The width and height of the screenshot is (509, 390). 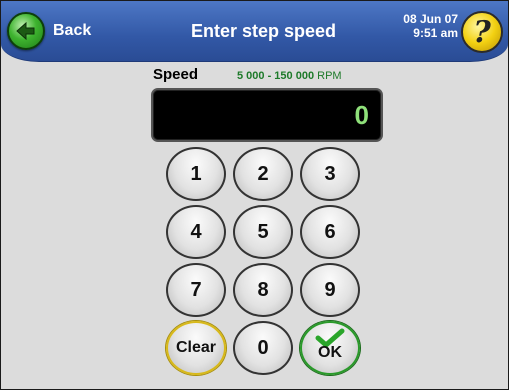 I want to click on speed-unit: RPM, so click(x=329, y=76).